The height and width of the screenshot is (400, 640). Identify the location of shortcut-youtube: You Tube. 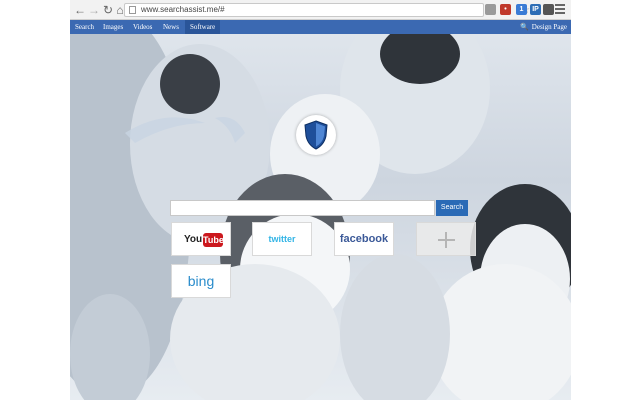
(201, 239).